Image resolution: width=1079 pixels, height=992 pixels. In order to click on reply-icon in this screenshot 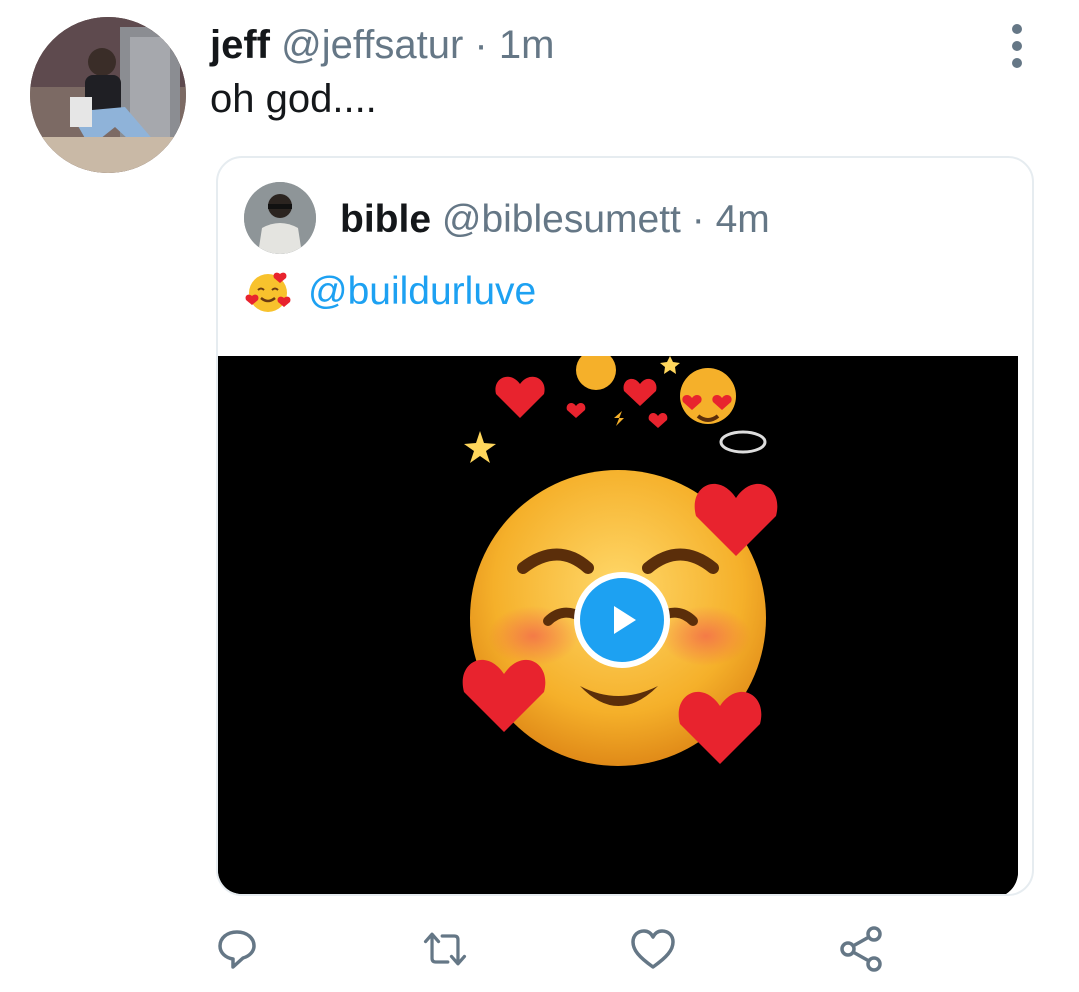, I will do `click(237, 949)`.